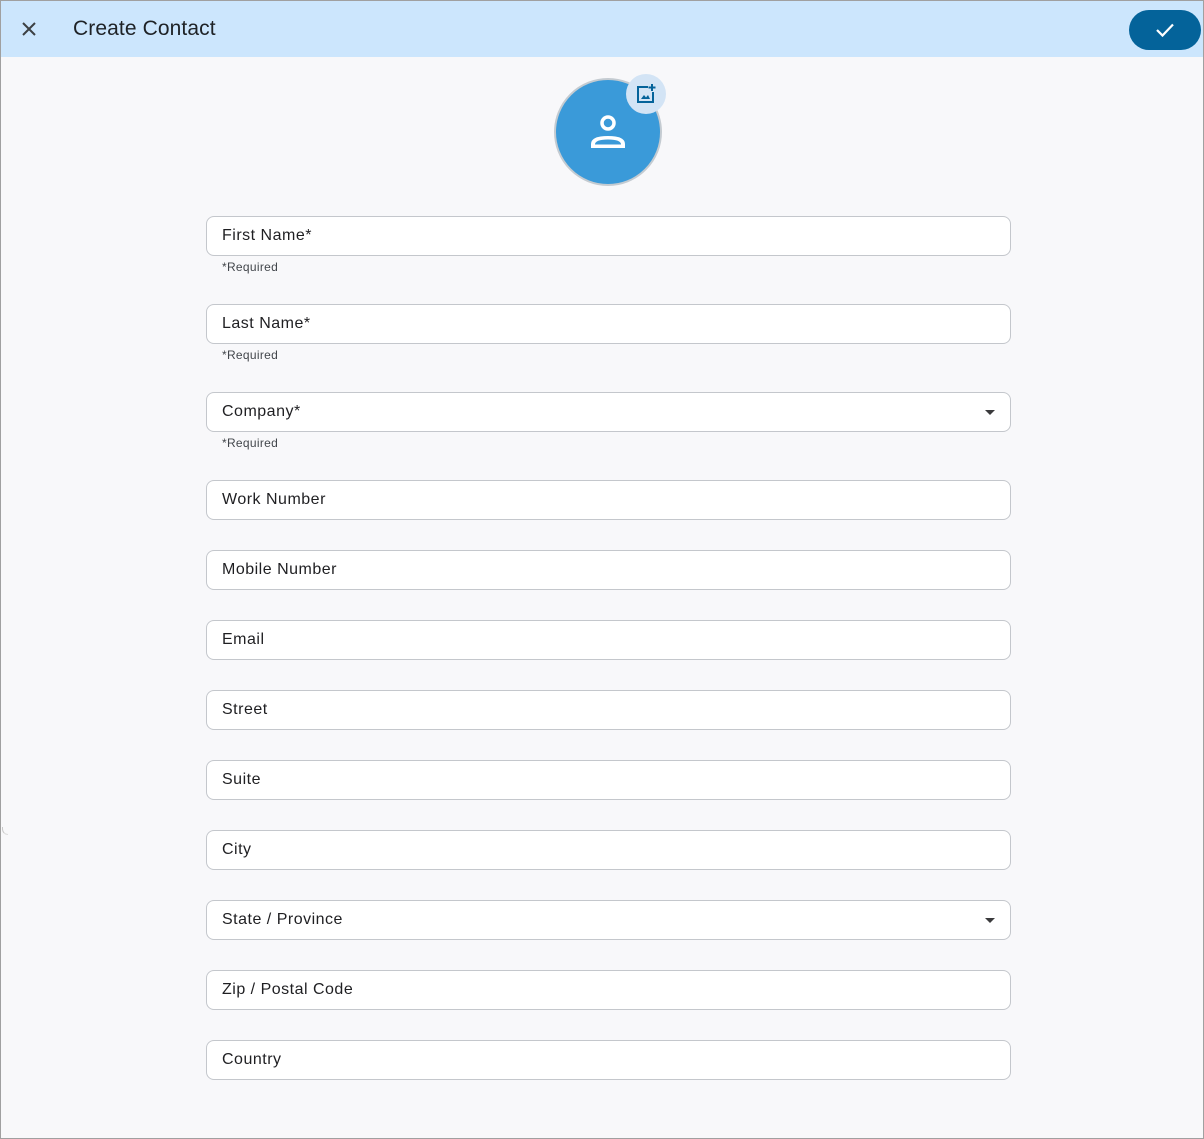 The image size is (1204, 1139). Describe the element at coordinates (252, 1059) in the screenshot. I see `country-label: Country` at that location.